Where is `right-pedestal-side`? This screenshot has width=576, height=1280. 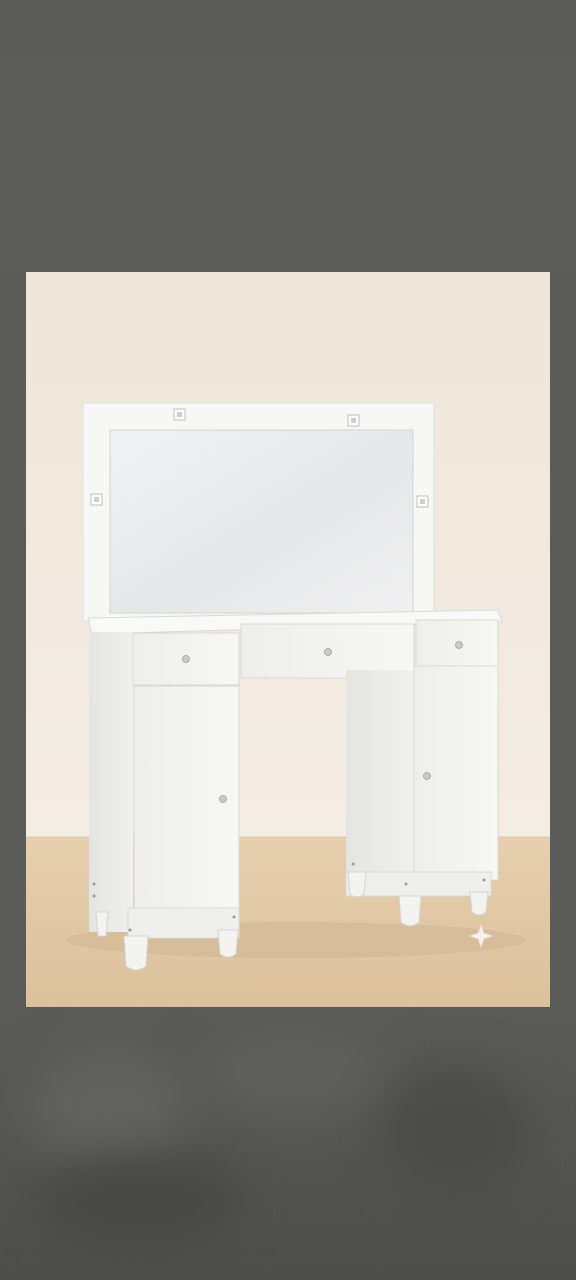 right-pedestal-side is located at coordinates (380, 775).